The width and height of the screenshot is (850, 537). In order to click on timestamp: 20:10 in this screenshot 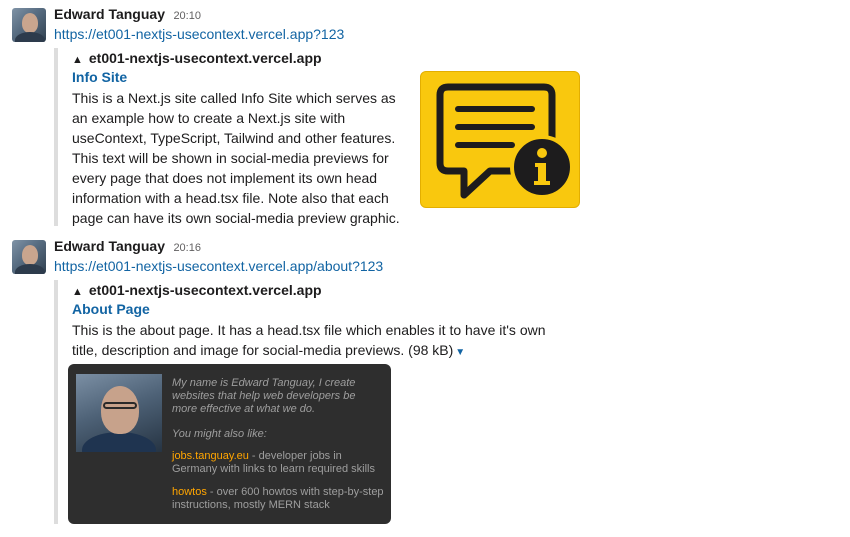, I will do `click(187, 16)`.